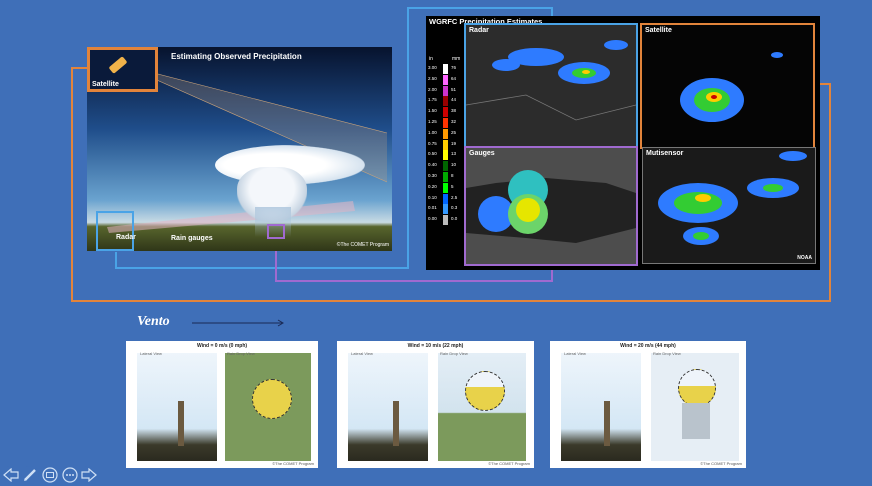  I want to click on legend-row: 1.25 32, so click(446, 123).